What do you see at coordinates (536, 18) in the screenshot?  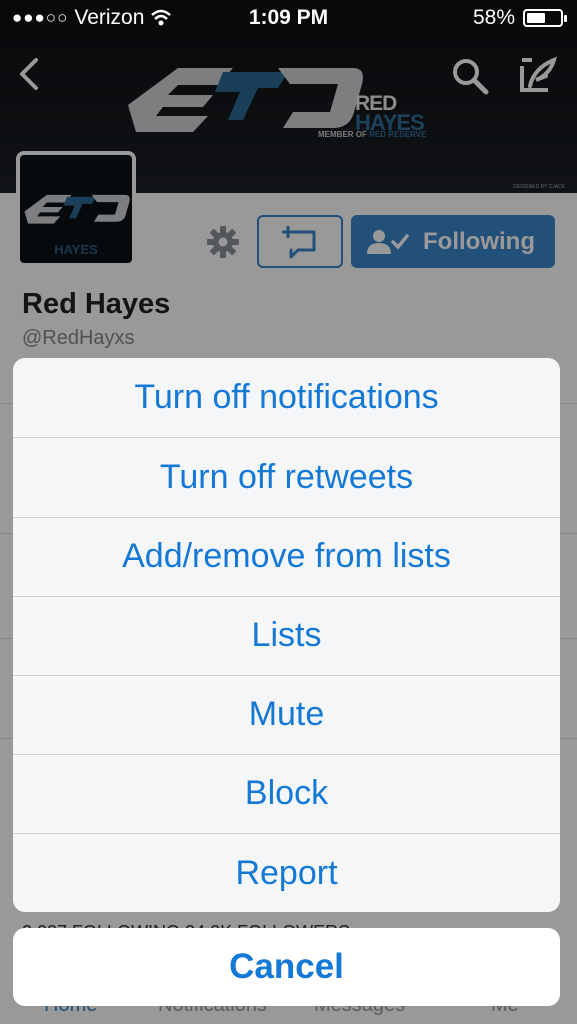 I see `battery-fill` at bounding box center [536, 18].